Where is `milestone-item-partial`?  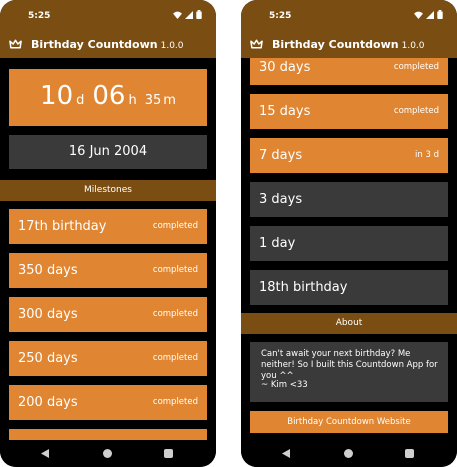
milestone-item-partial is located at coordinates (108, 434).